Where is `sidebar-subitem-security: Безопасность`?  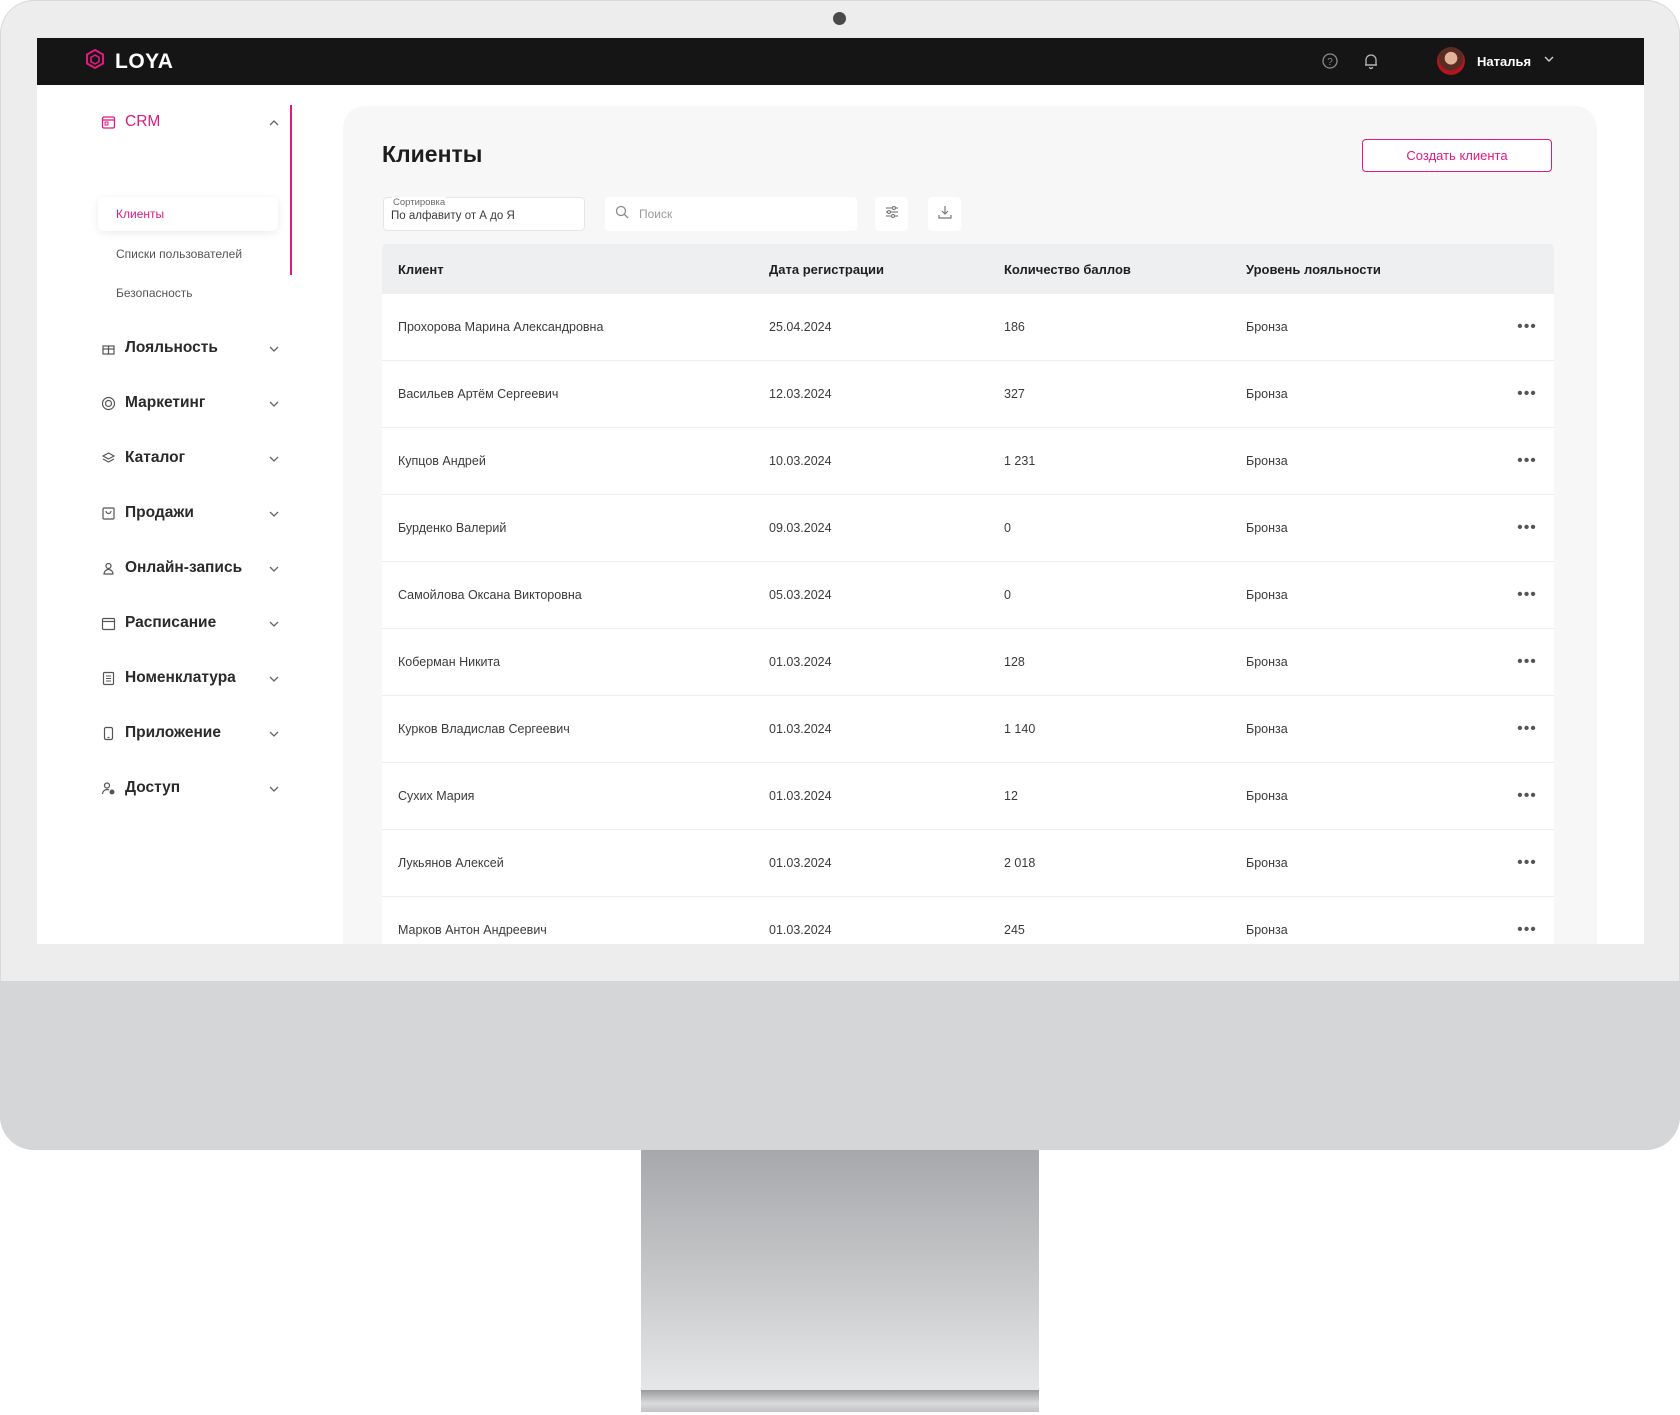 sidebar-subitem-security: Безопасность is located at coordinates (188, 293).